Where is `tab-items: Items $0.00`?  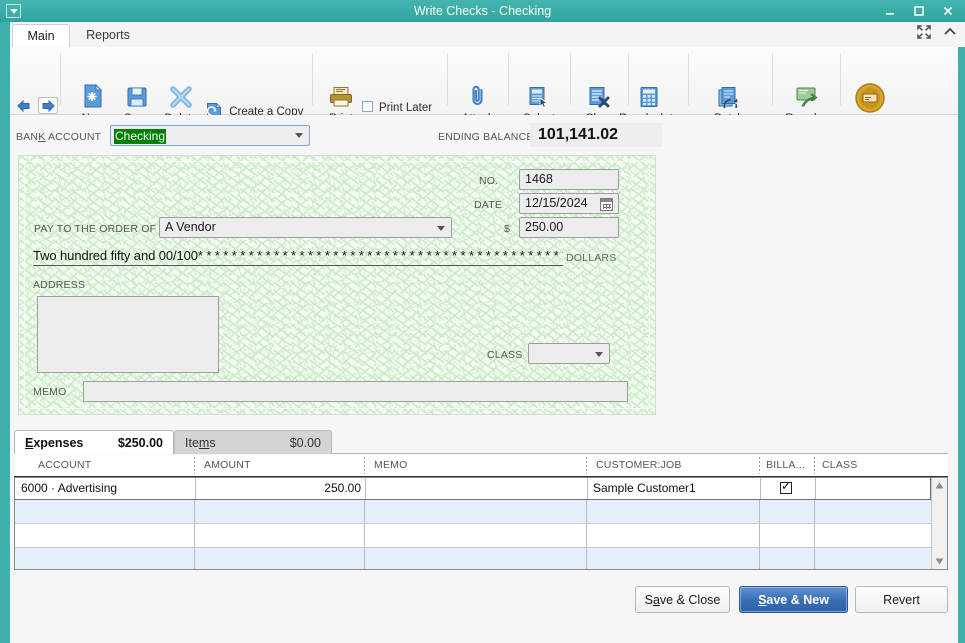 tab-items: Items $0.00 is located at coordinates (253, 442).